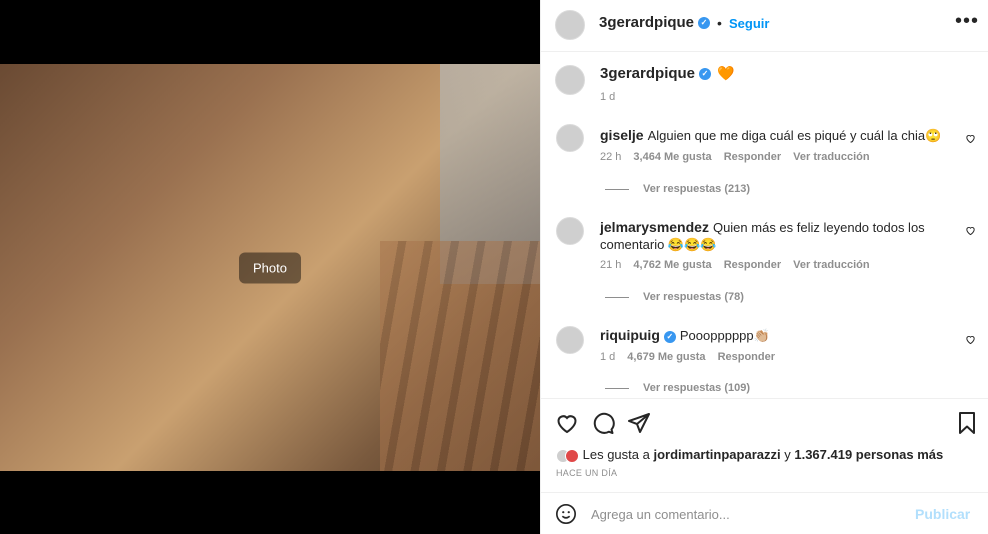 The width and height of the screenshot is (988, 534). What do you see at coordinates (570, 25) in the screenshot?
I see `author-avatar` at bounding box center [570, 25].